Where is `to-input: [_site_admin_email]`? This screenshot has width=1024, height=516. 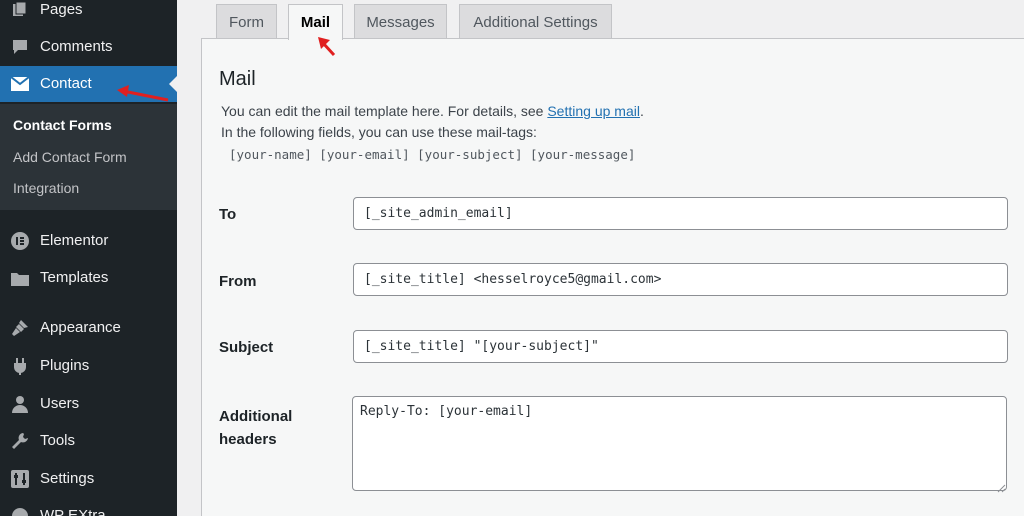
to-input: [_site_admin_email] is located at coordinates (680, 213).